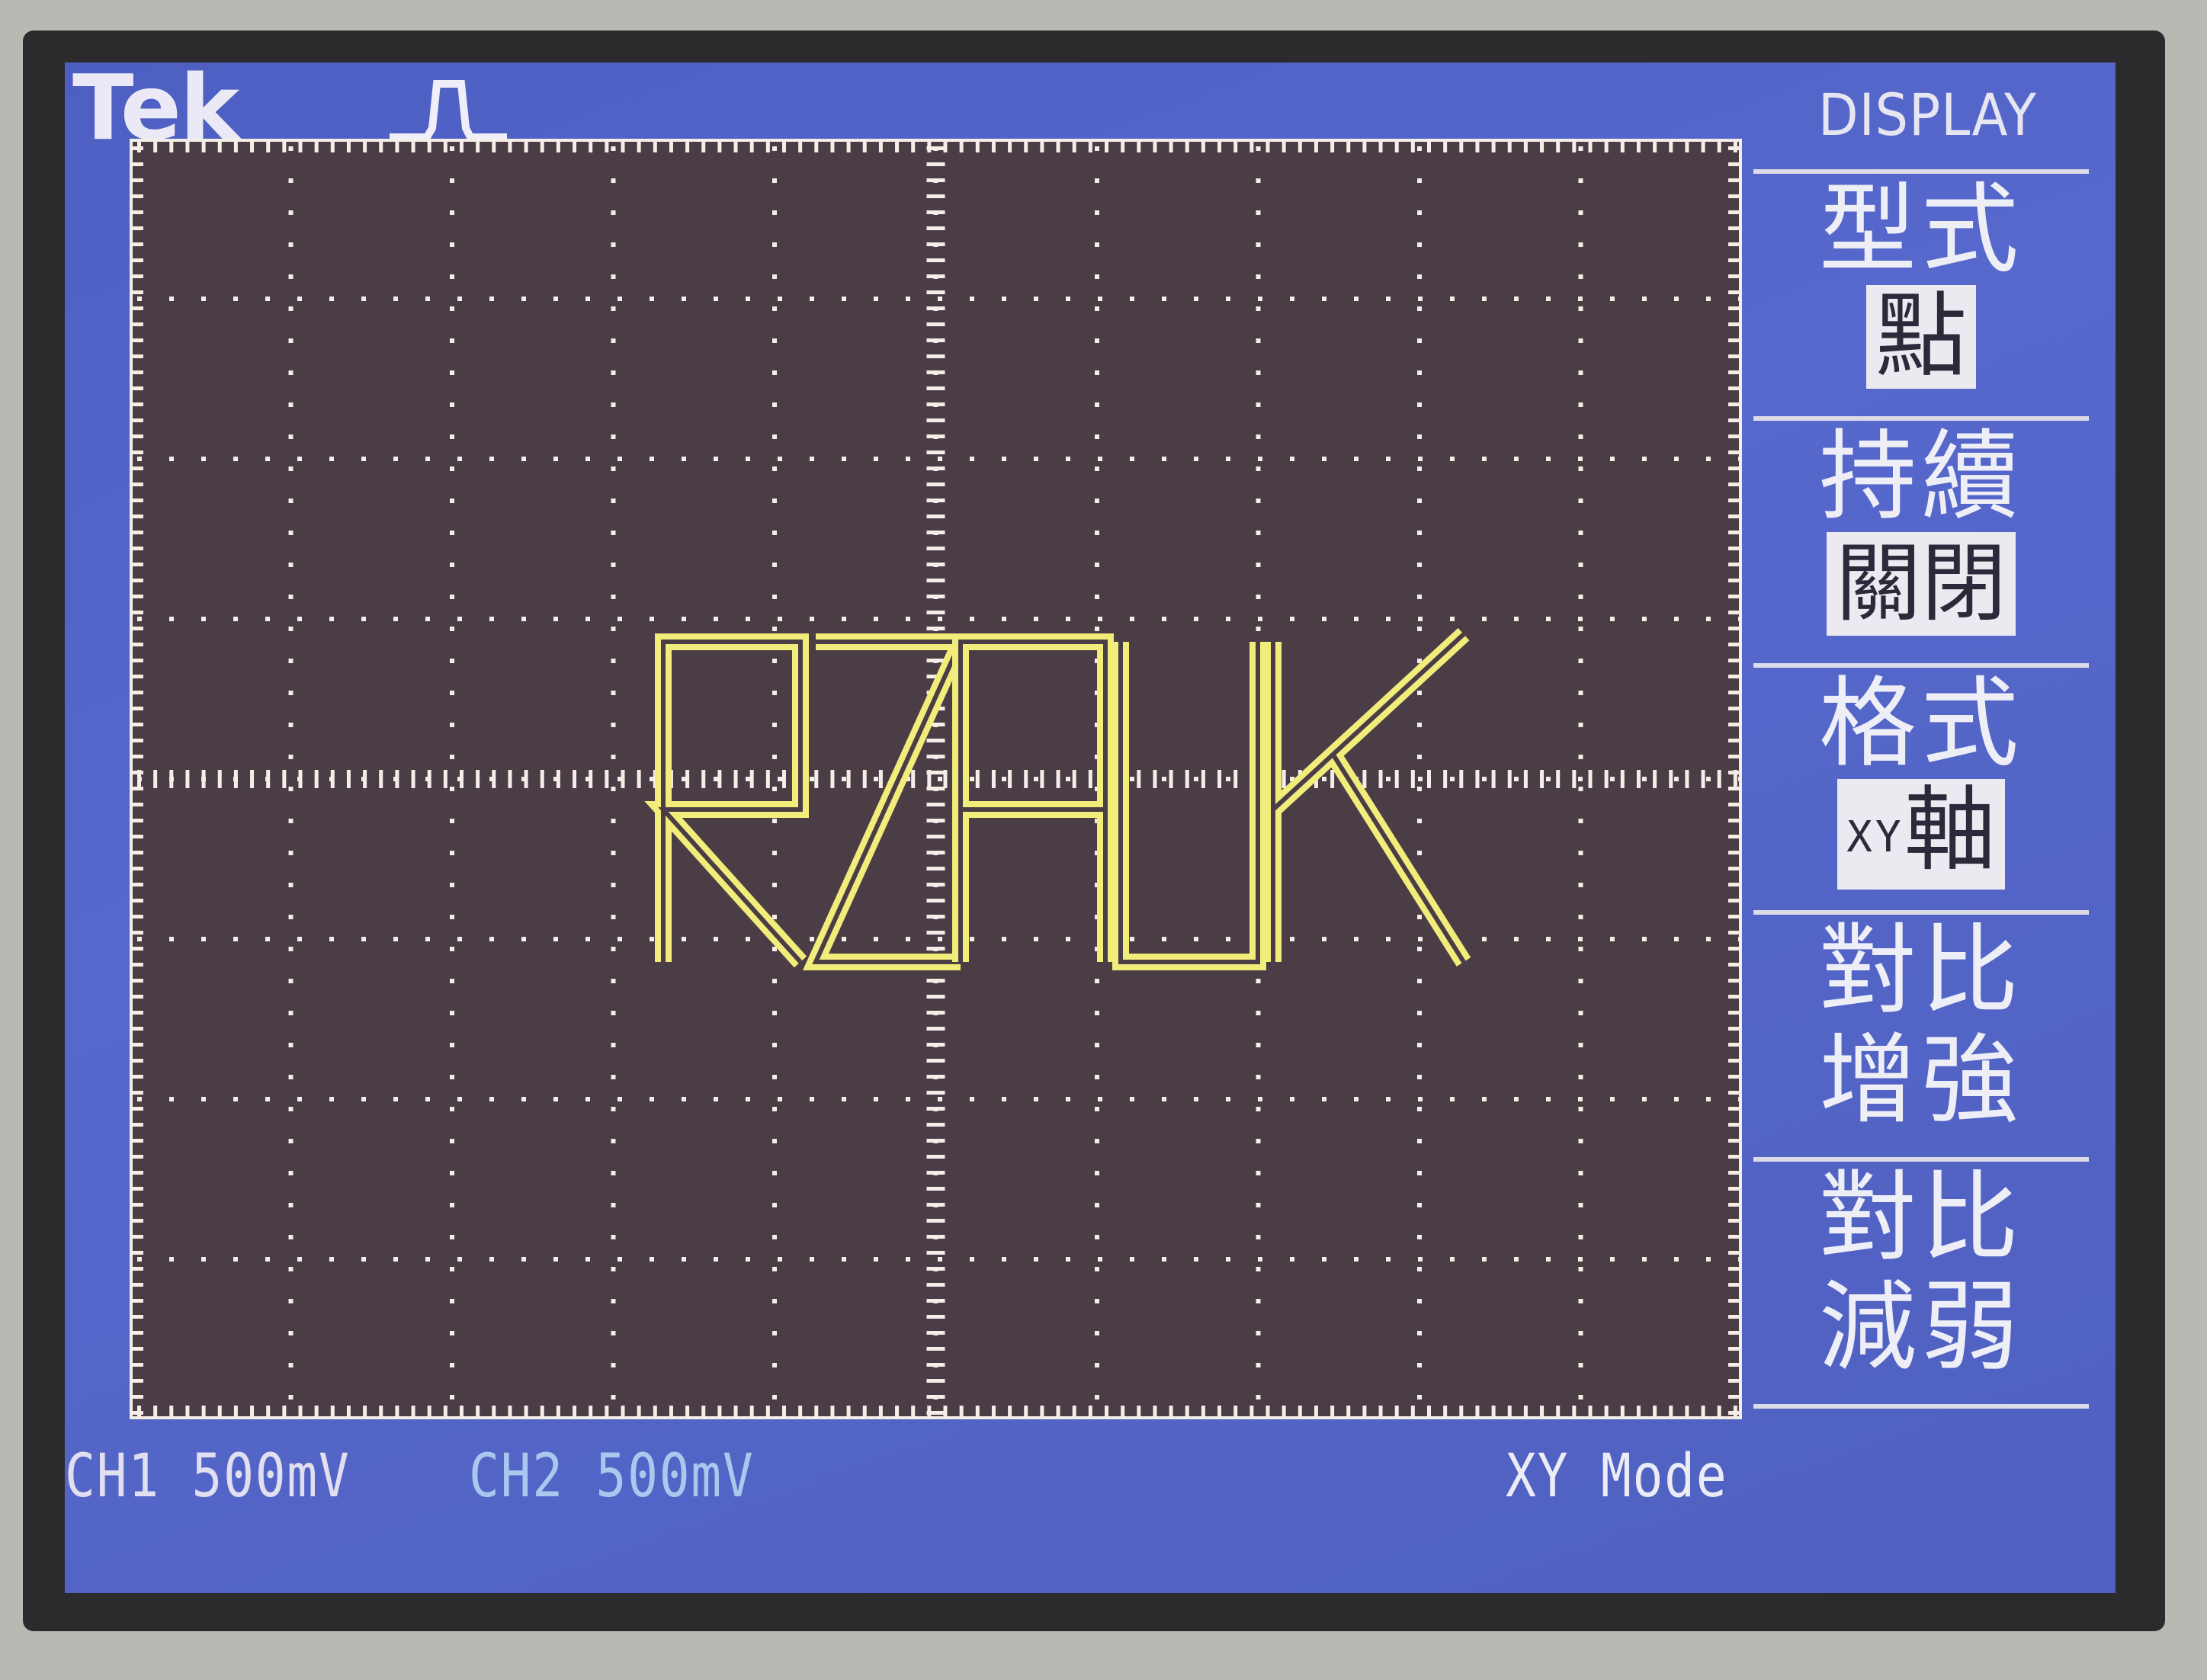 The width and height of the screenshot is (2207, 1680). Describe the element at coordinates (1419, 772) in the screenshot. I see `graticule-vline` at that location.